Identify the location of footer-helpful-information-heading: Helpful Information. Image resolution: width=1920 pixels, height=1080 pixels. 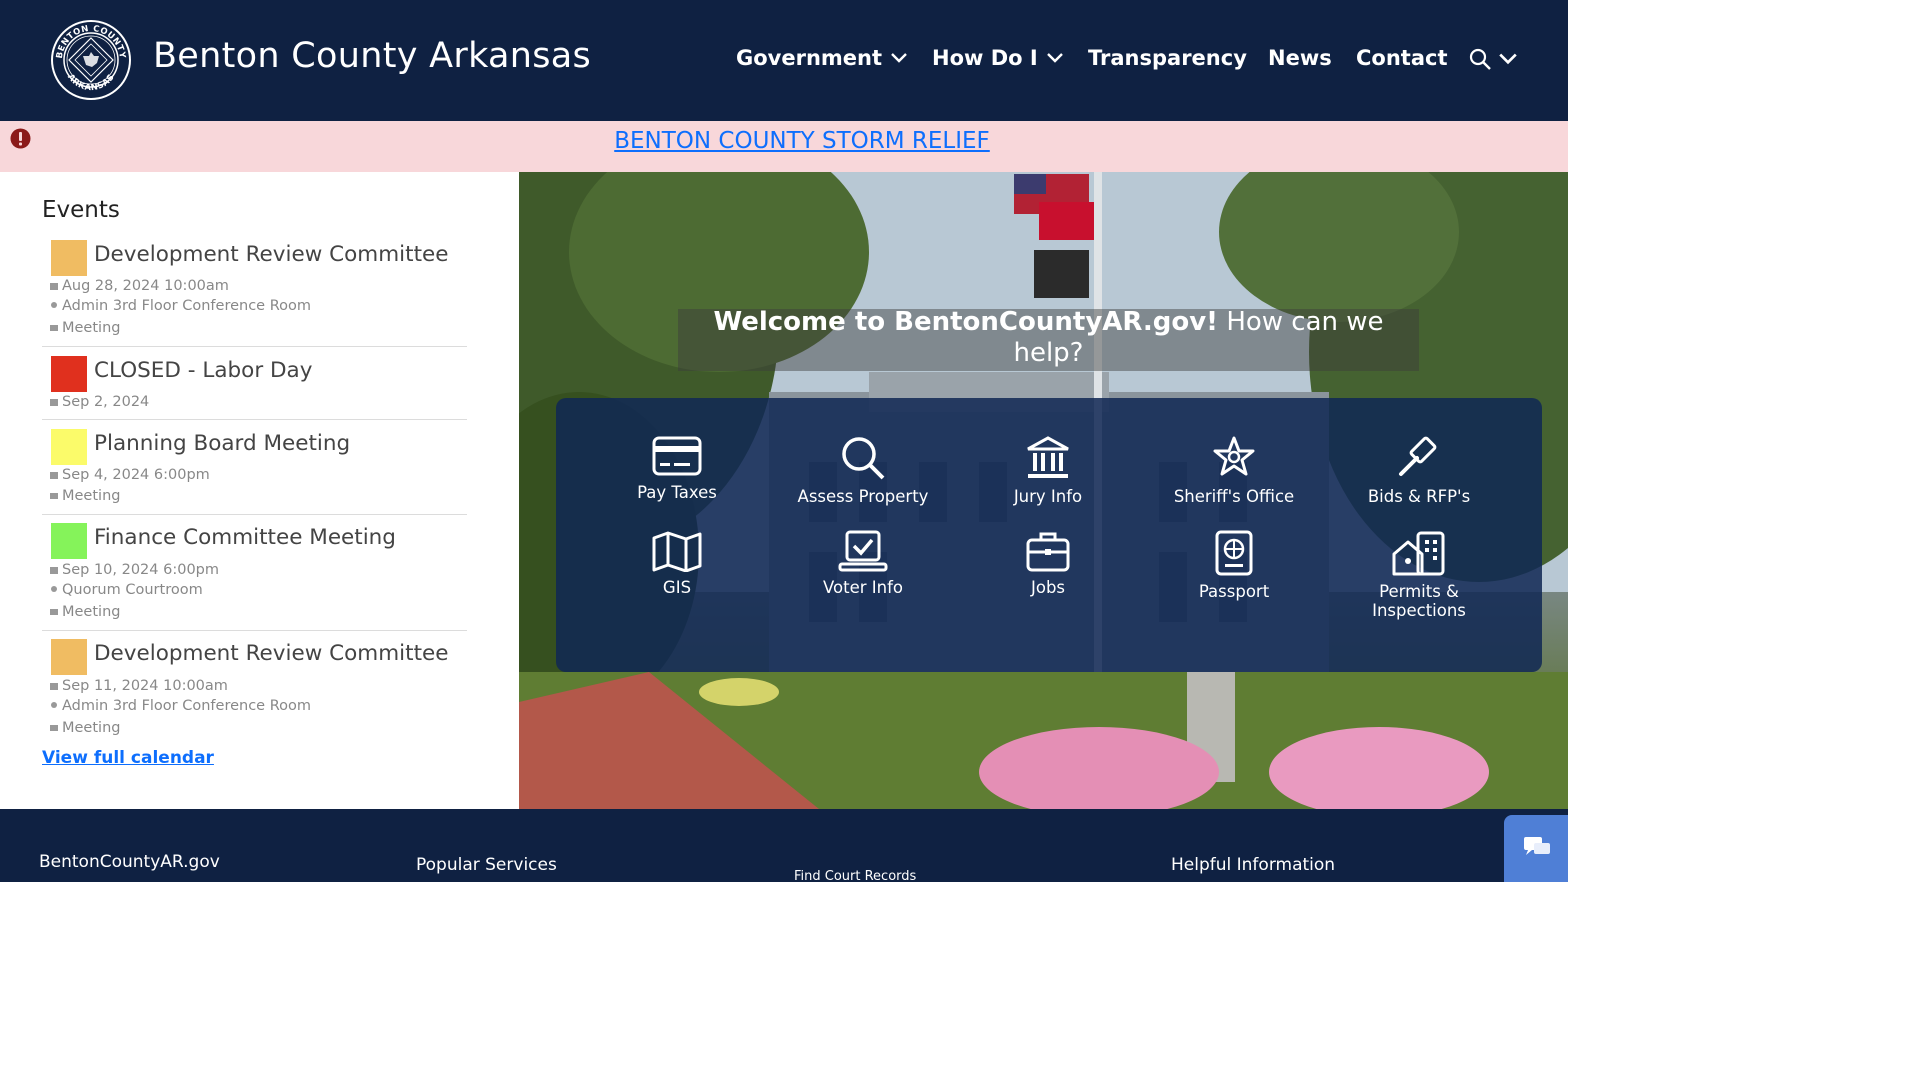
(1253, 865).